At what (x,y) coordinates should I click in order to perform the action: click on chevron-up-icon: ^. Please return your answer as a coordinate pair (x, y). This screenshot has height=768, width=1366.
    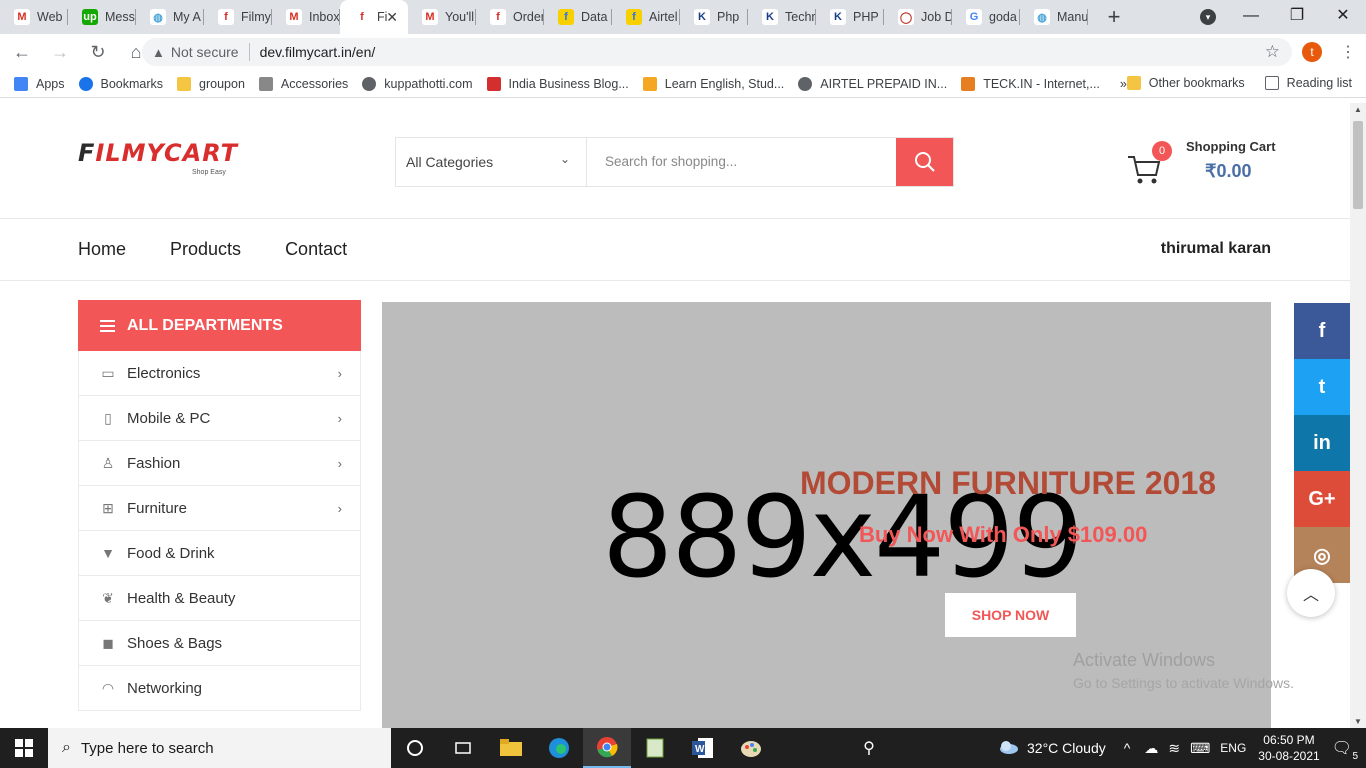
    Looking at the image, I should click on (1127, 748).